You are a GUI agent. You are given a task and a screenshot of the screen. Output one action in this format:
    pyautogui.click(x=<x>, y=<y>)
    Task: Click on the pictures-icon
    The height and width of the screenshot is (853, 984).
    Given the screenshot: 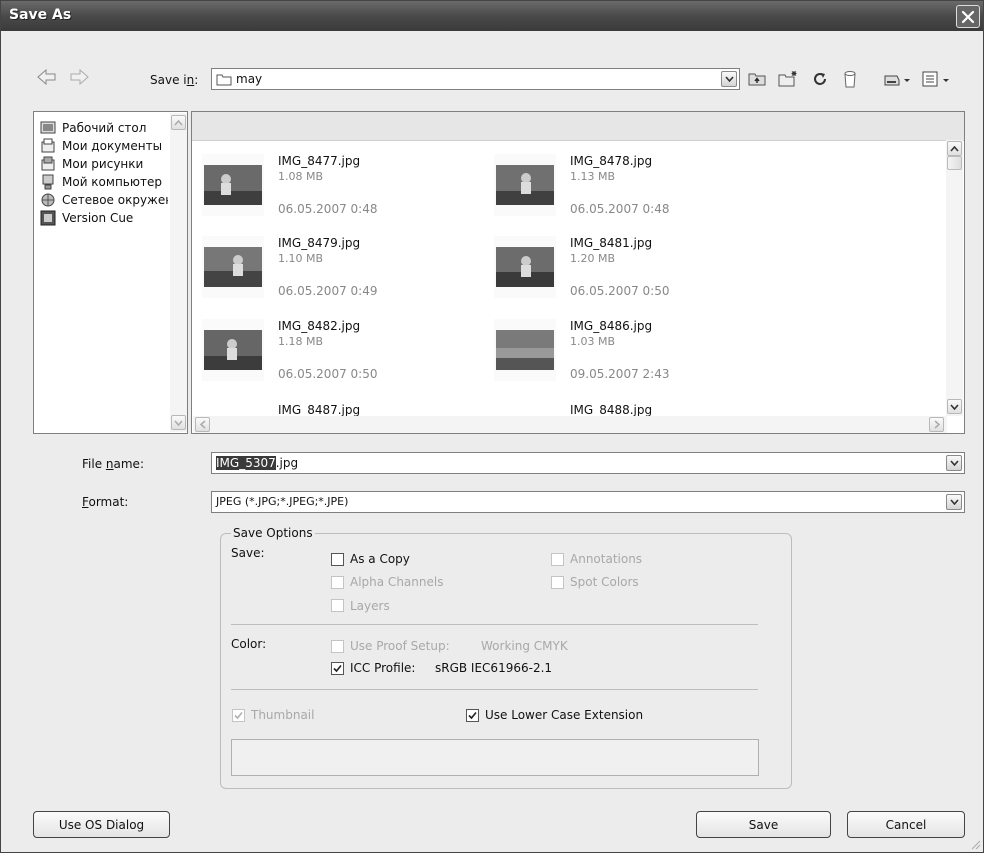 What is the action you would take?
    pyautogui.click(x=48, y=163)
    